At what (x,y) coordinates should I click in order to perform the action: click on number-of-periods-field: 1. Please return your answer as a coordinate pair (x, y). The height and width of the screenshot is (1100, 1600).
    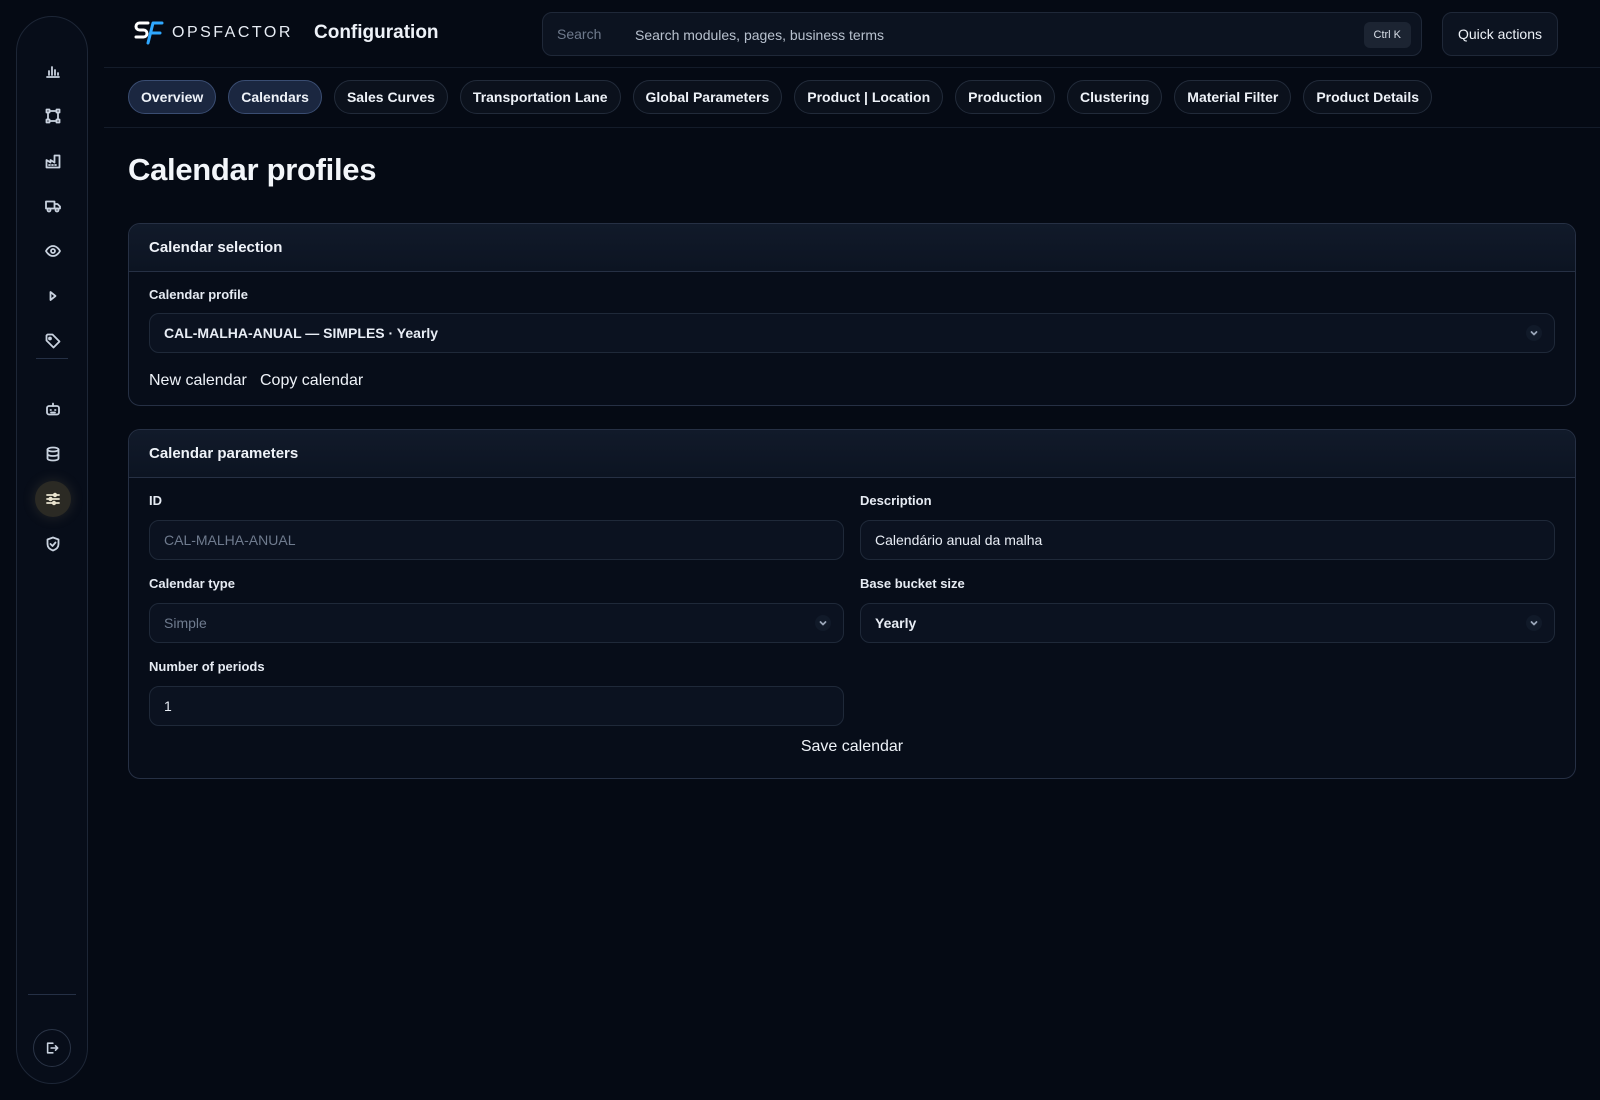
    Looking at the image, I should click on (496, 706).